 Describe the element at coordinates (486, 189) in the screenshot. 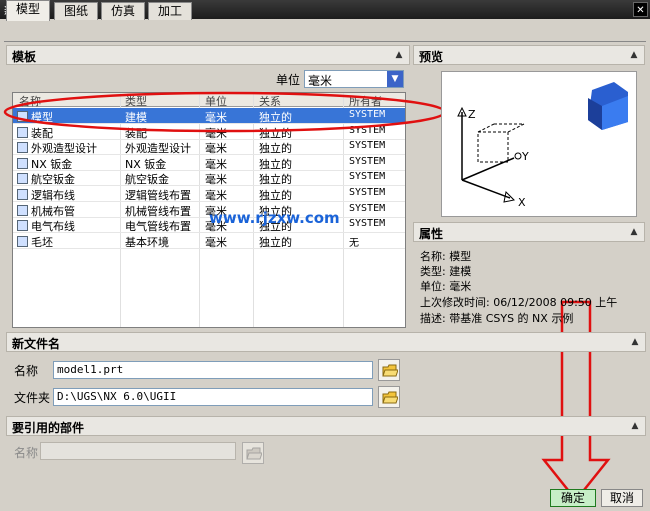

I see `x-axis` at that location.